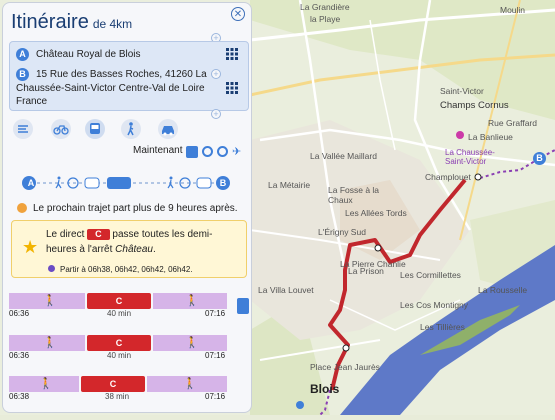  Describe the element at coordinates (223, 183) in the screenshot. I see `leg-end-label: B` at that location.